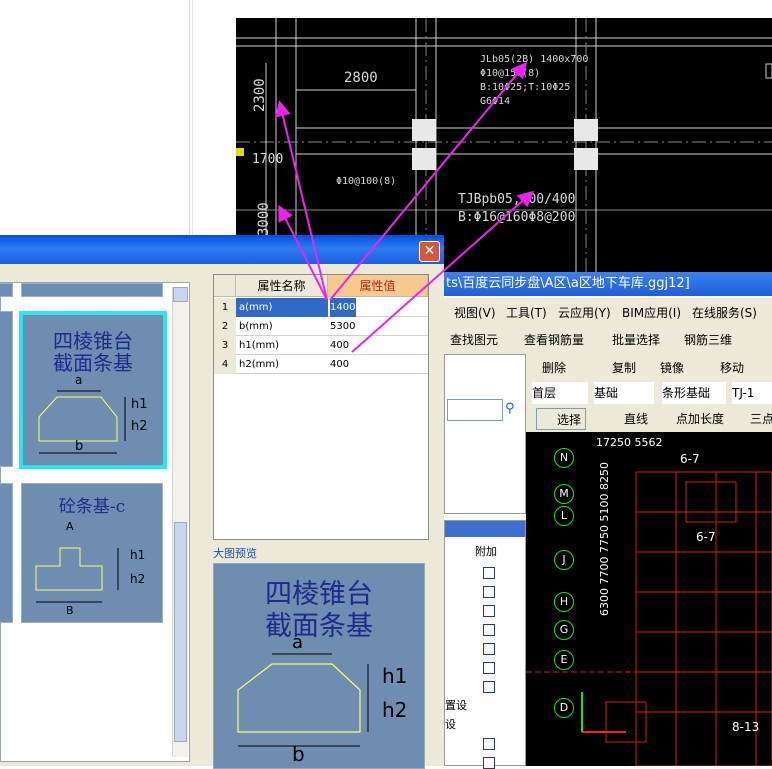 The image size is (772, 769). Describe the element at coordinates (139, 426) in the screenshot. I see `label-h2: h2` at that location.